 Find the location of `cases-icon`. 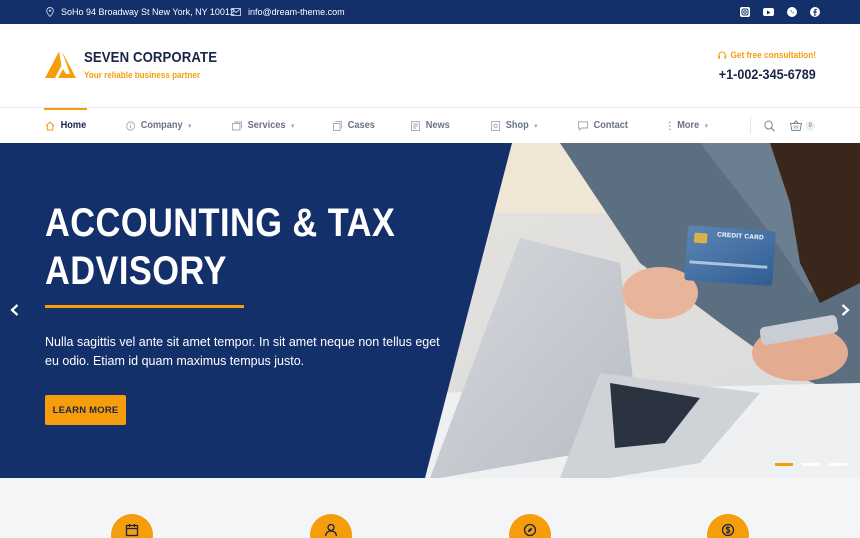

cases-icon is located at coordinates (338, 125).